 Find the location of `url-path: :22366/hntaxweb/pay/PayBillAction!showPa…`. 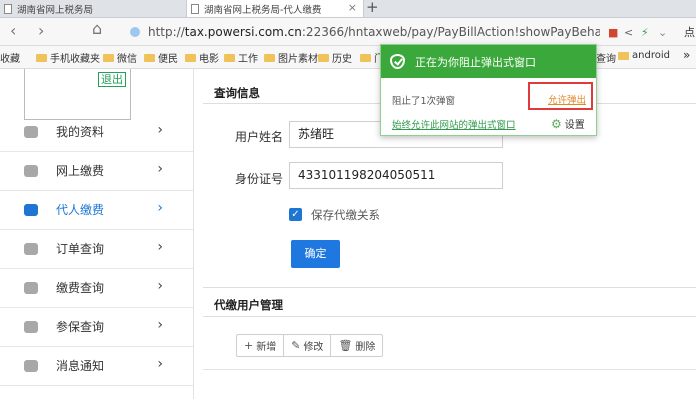

url-path: :22366/hntaxweb/pay/PayBillAction!showPa… is located at coordinates (450, 31).